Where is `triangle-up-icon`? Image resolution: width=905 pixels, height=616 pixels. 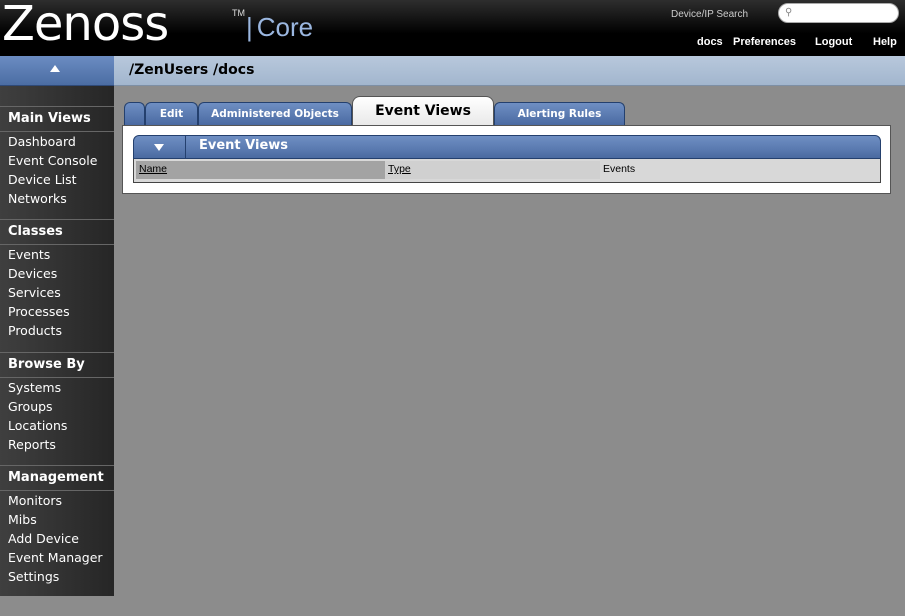 triangle-up-icon is located at coordinates (55, 68).